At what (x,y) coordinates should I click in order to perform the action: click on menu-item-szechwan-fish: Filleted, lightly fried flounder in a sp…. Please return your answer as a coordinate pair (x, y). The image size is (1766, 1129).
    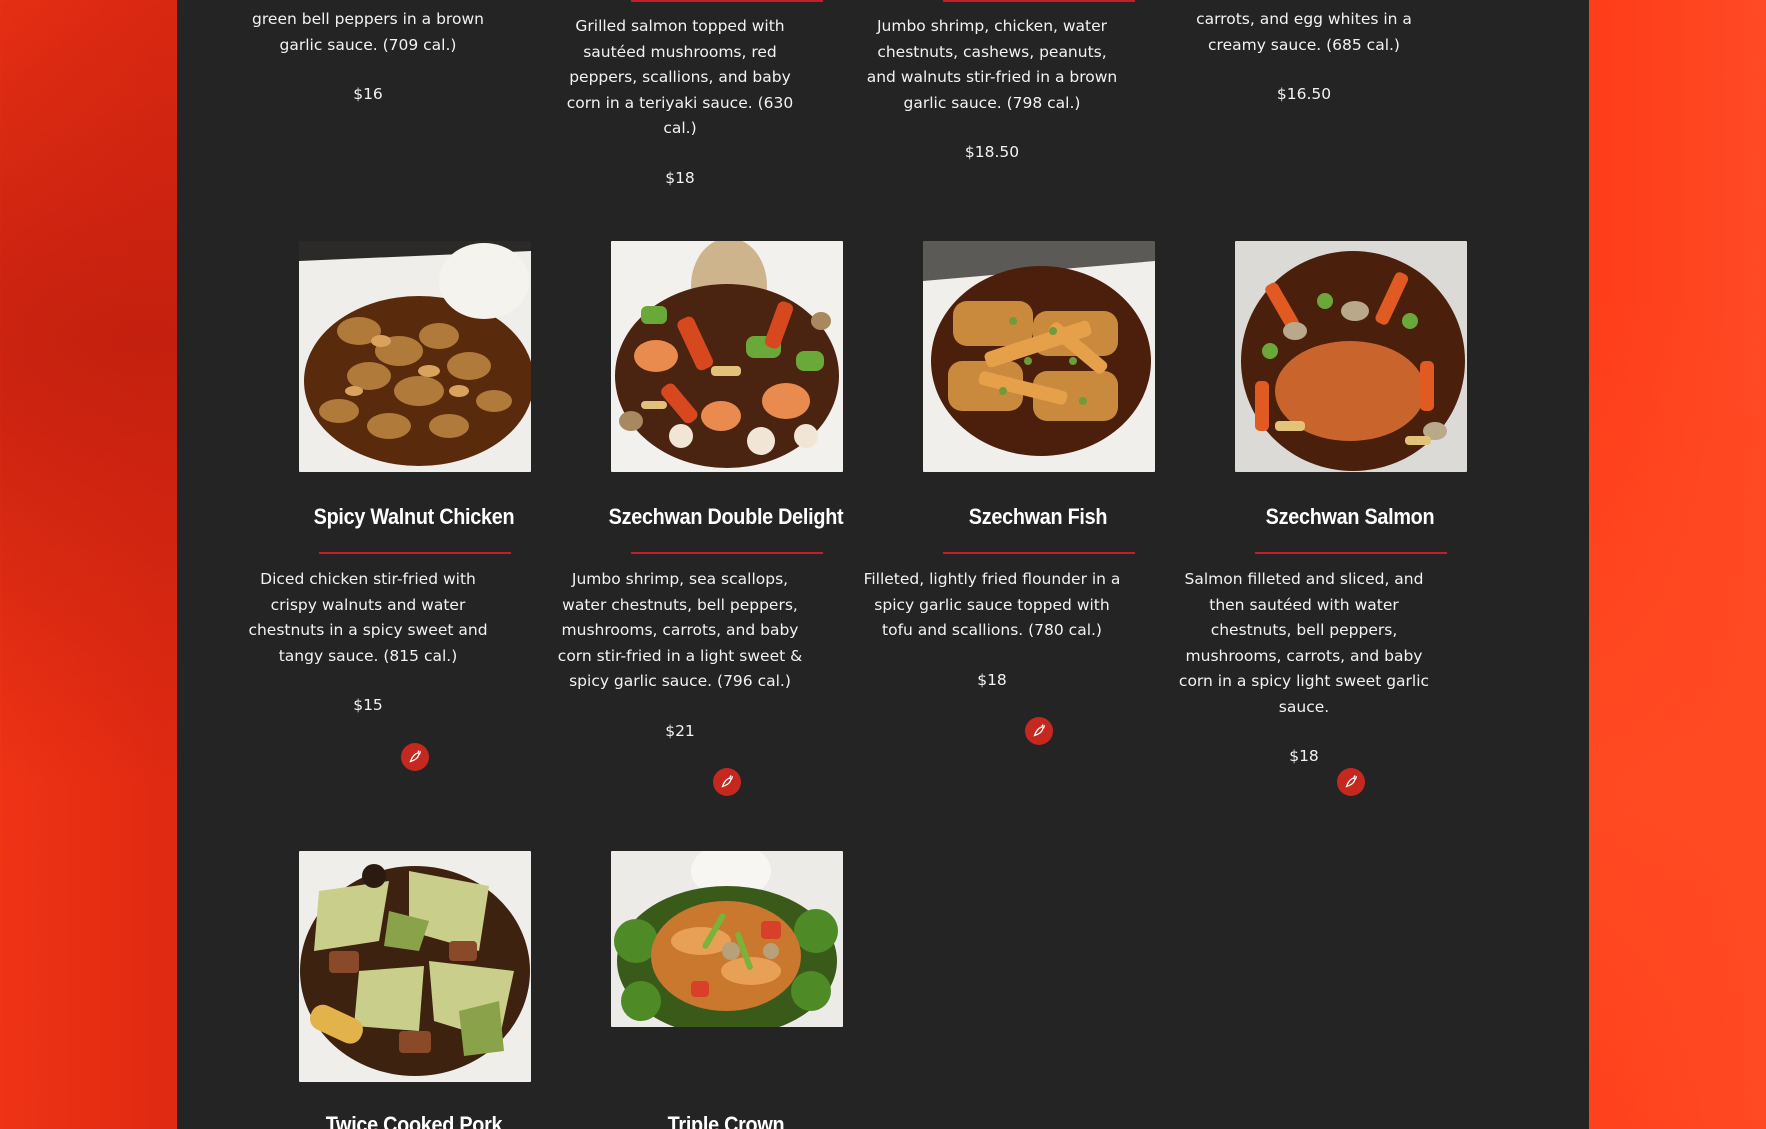
    Looking at the image, I should click on (992, 630).